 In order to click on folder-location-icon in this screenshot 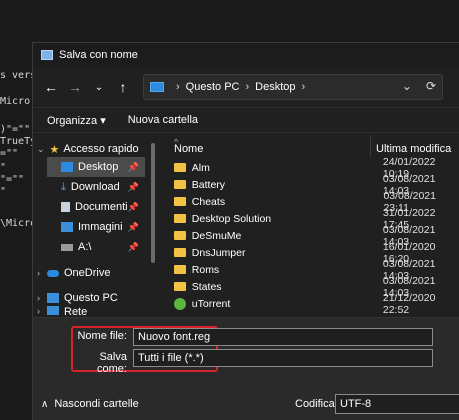, I will do `click(157, 87)`.